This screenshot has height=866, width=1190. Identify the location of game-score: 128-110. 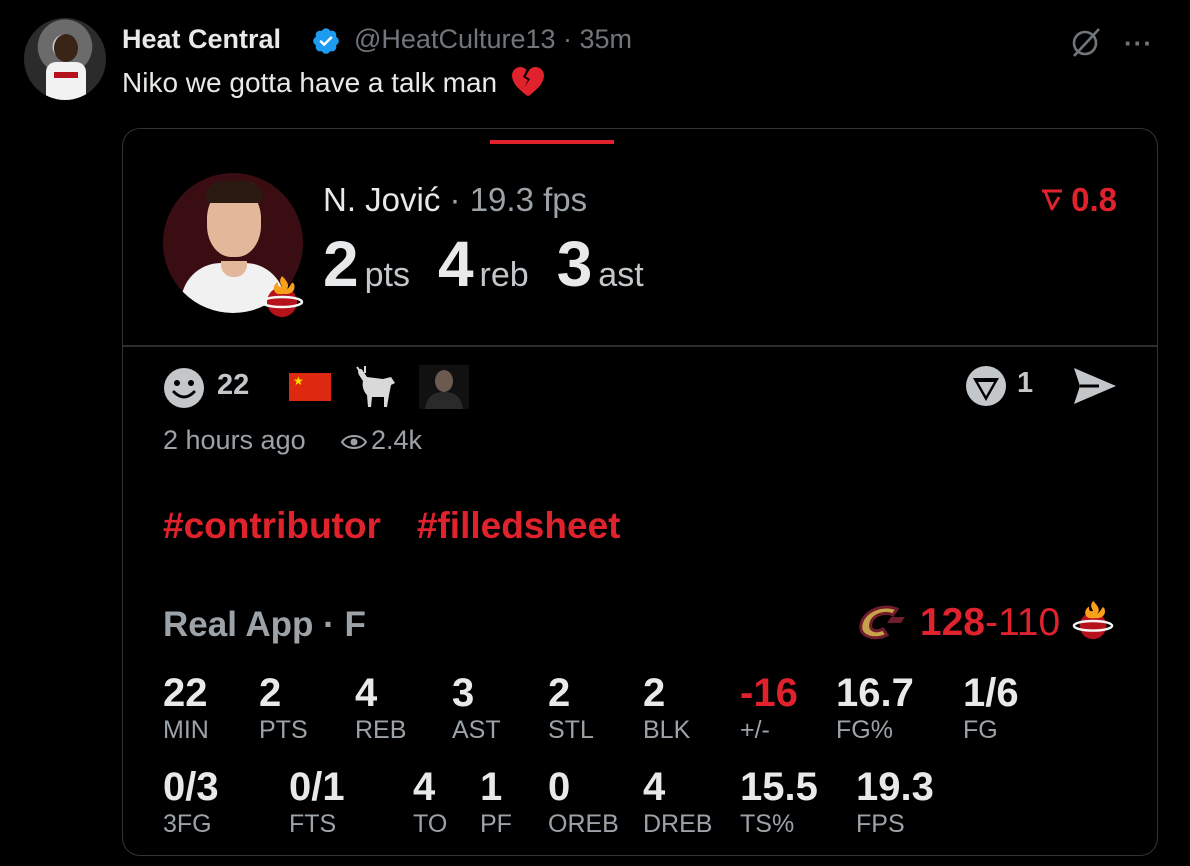
(984, 622).